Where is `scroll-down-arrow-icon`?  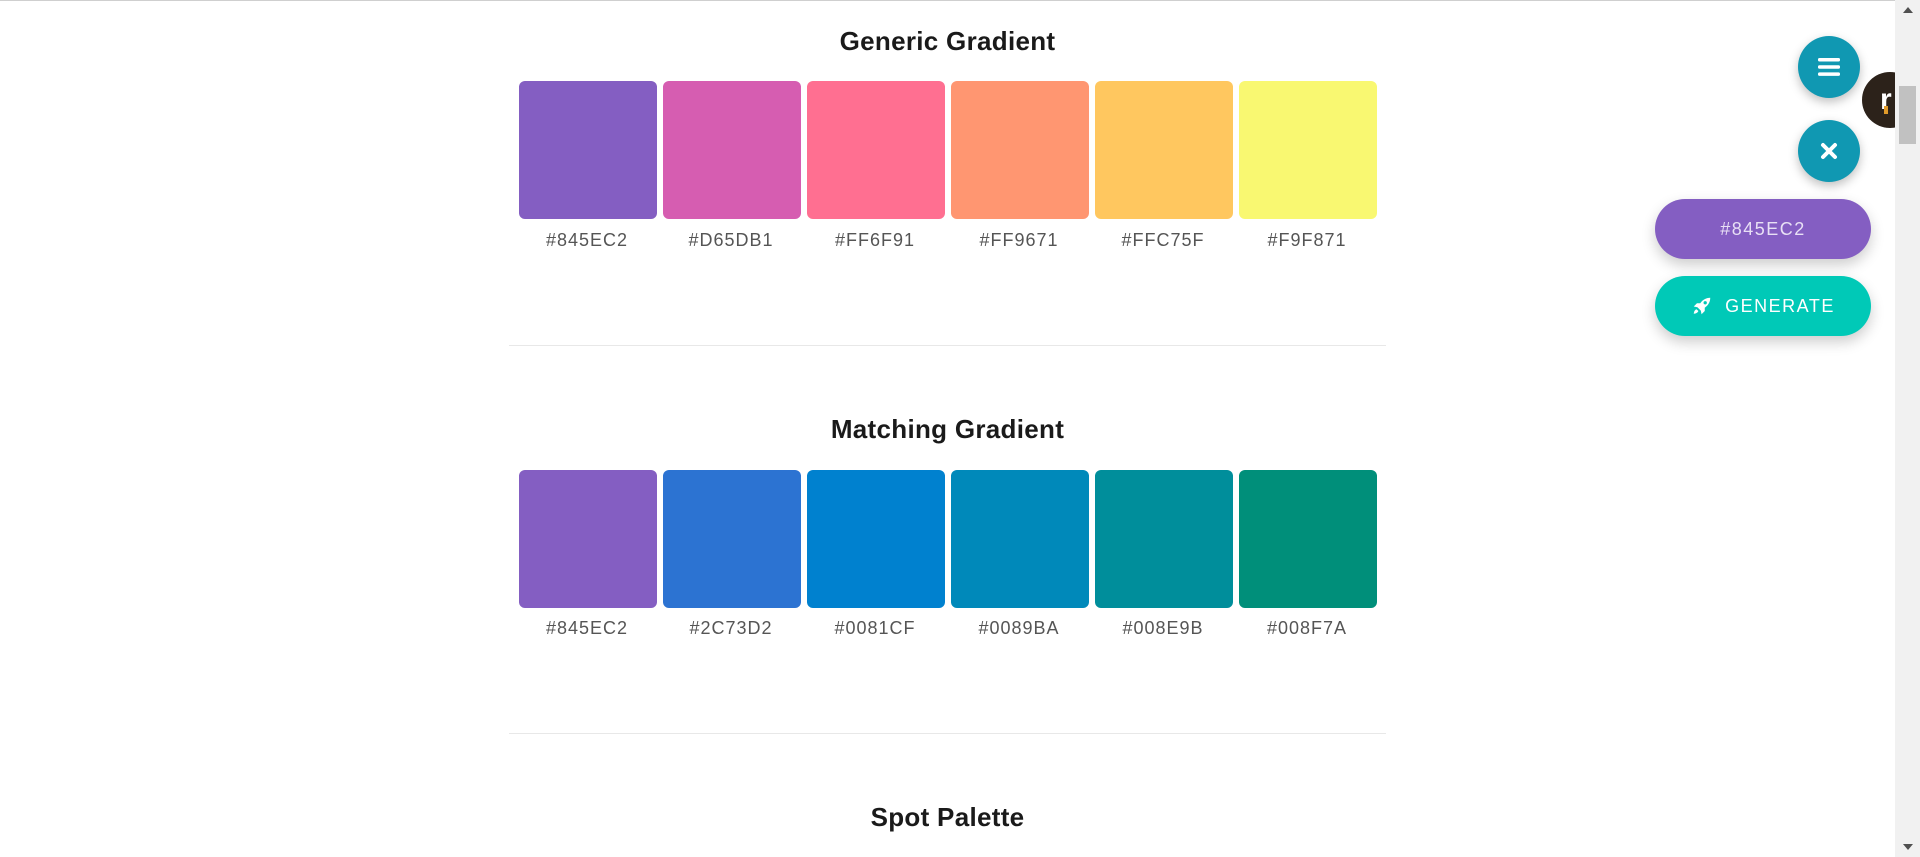
scroll-down-arrow-icon is located at coordinates (1907, 847).